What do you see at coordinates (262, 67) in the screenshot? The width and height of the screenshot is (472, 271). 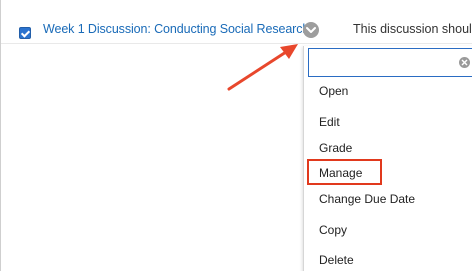 I see `annotation-arrow` at bounding box center [262, 67].